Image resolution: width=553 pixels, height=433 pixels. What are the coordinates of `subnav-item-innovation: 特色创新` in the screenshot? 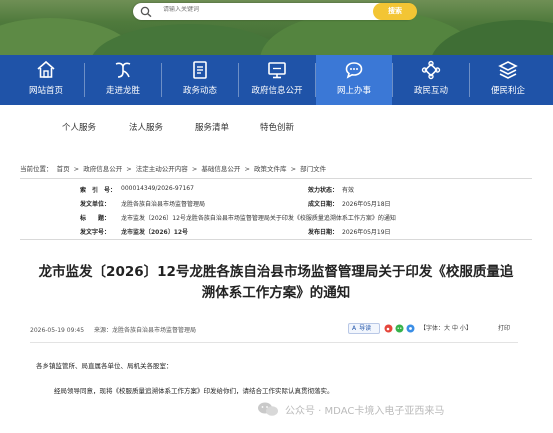 It's located at (277, 127).